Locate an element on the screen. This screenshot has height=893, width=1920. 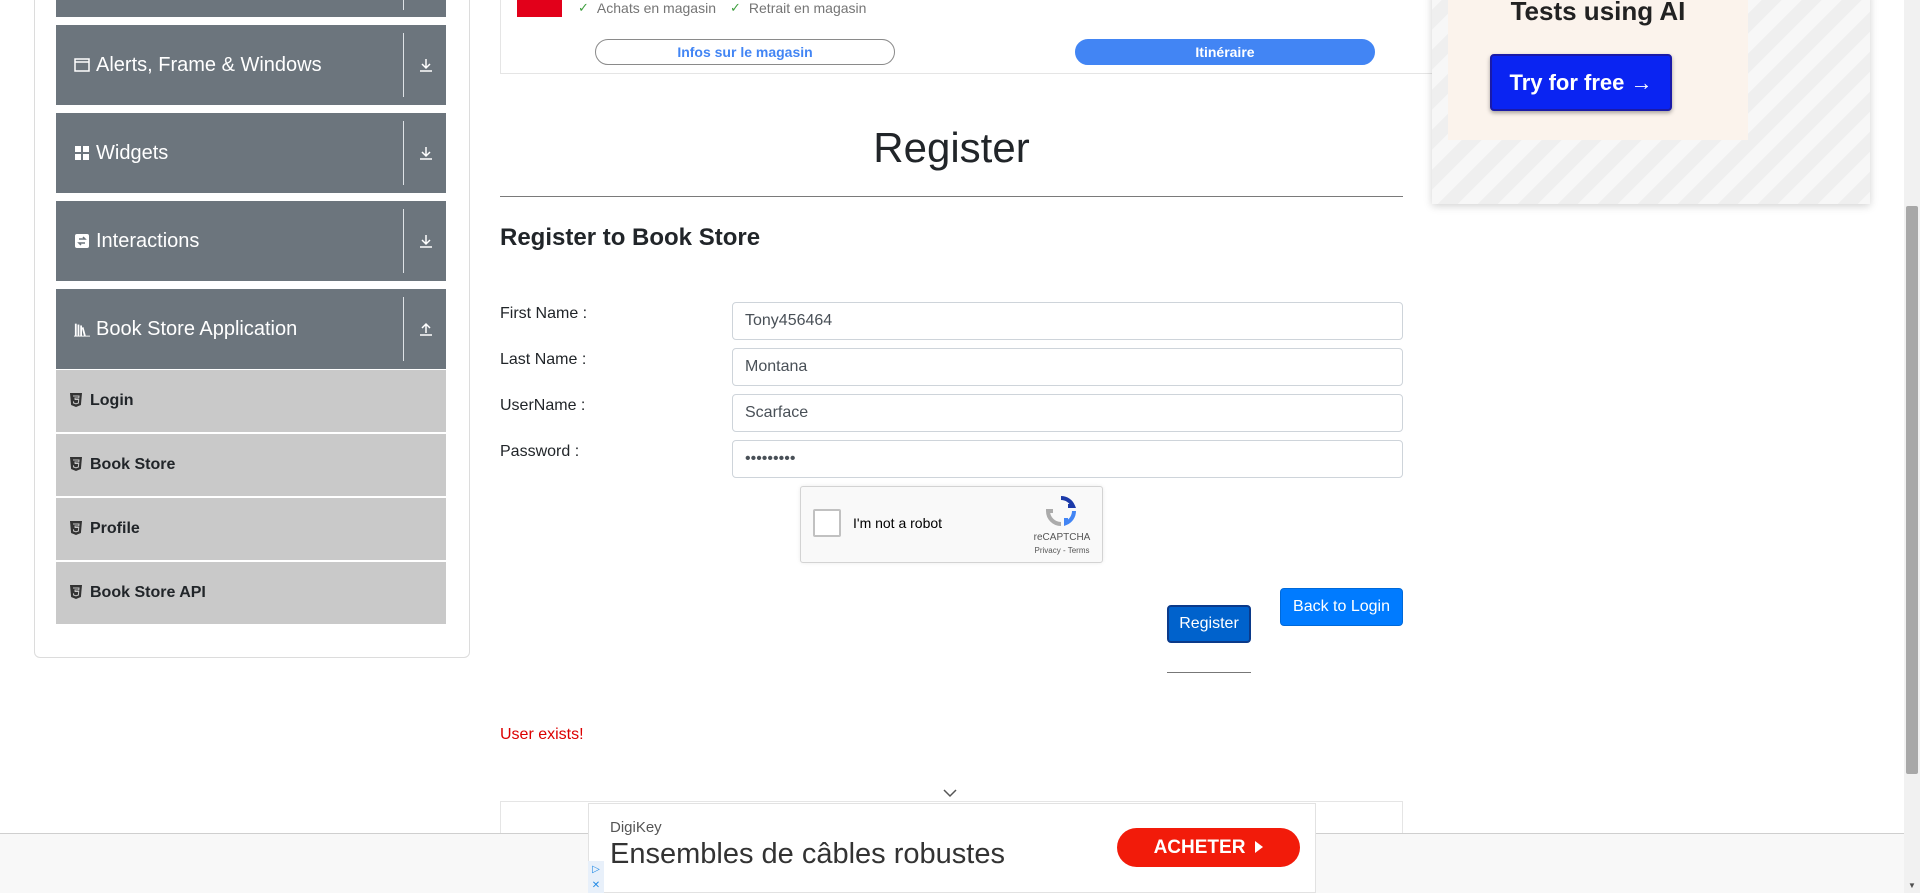
back-to-login-button: Back to Login is located at coordinates (1341, 607).